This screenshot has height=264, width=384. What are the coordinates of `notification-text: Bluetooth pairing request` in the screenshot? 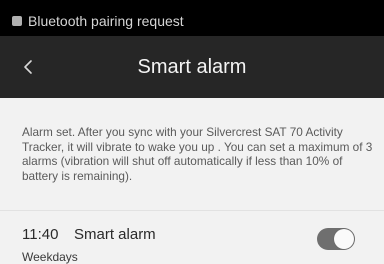 It's located at (106, 21).